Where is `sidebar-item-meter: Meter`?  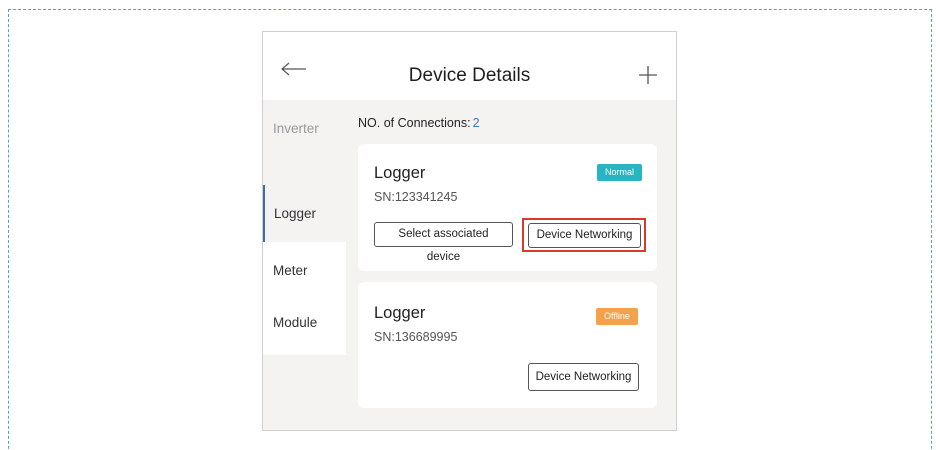
sidebar-item-meter: Meter is located at coordinates (304, 270).